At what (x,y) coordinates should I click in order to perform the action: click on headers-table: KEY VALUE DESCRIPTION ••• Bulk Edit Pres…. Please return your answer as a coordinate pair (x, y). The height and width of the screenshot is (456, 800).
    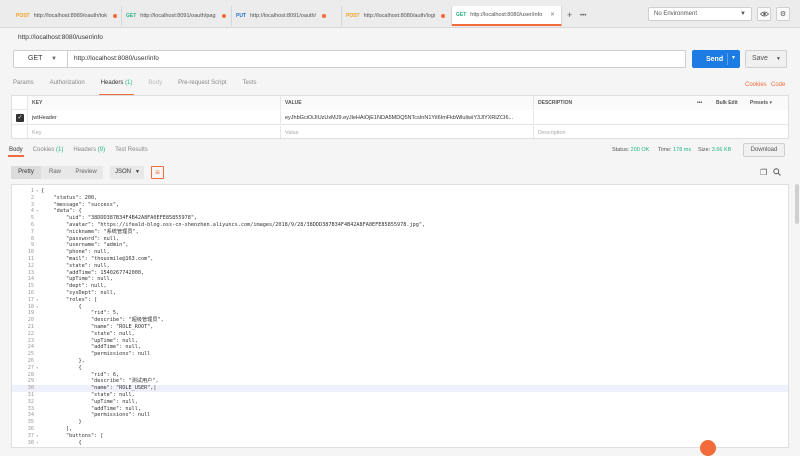
    Looking at the image, I should click on (400, 117).